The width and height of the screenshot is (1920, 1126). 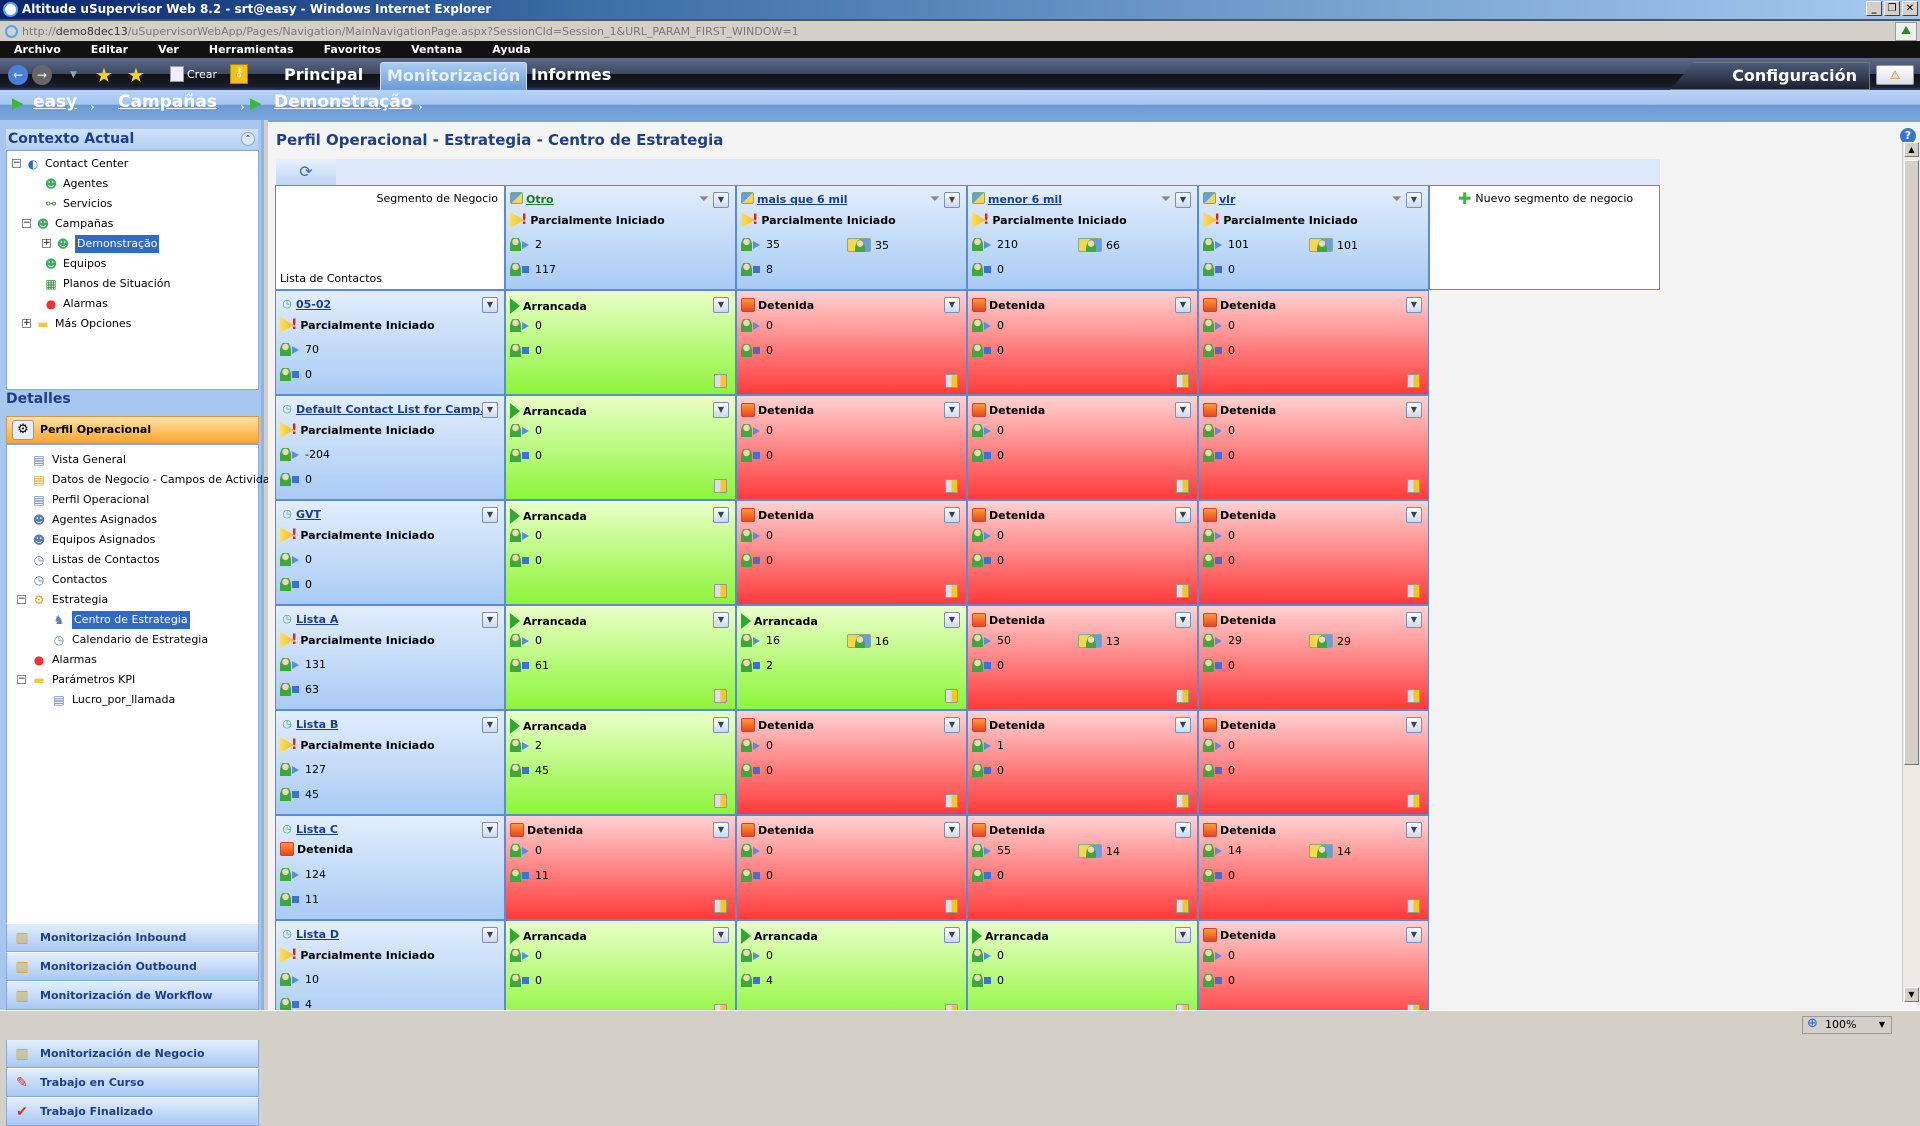 I want to click on nav-group-monitorizaci-n-de-negocio: ▥ Monitorización de Negocio, so click(x=132, y=1053).